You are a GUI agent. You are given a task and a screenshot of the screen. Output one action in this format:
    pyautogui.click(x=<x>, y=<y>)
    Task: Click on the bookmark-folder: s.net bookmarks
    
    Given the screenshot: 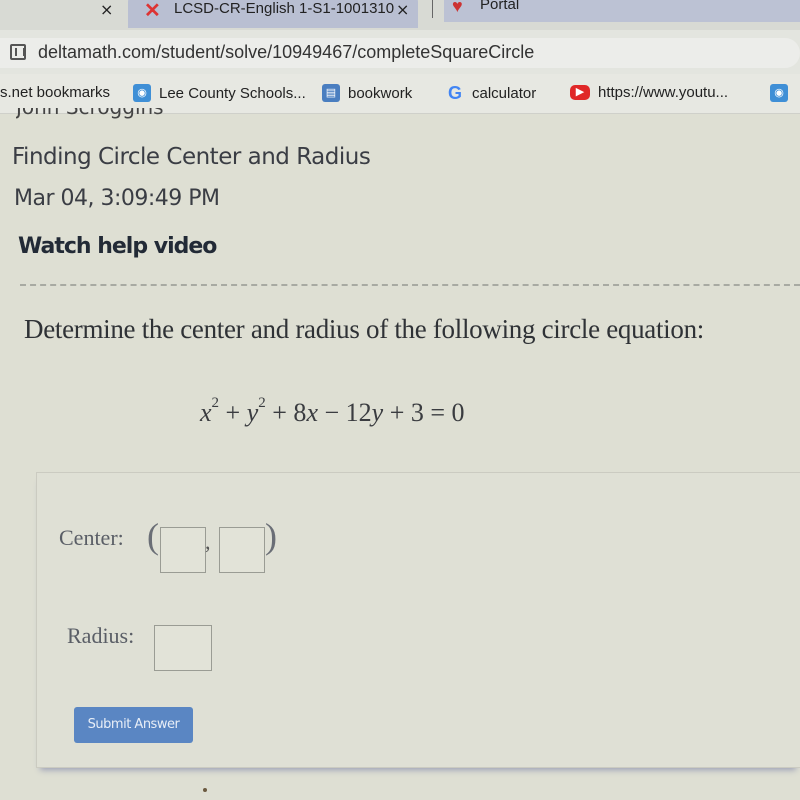 What is the action you would take?
    pyautogui.click(x=55, y=92)
    